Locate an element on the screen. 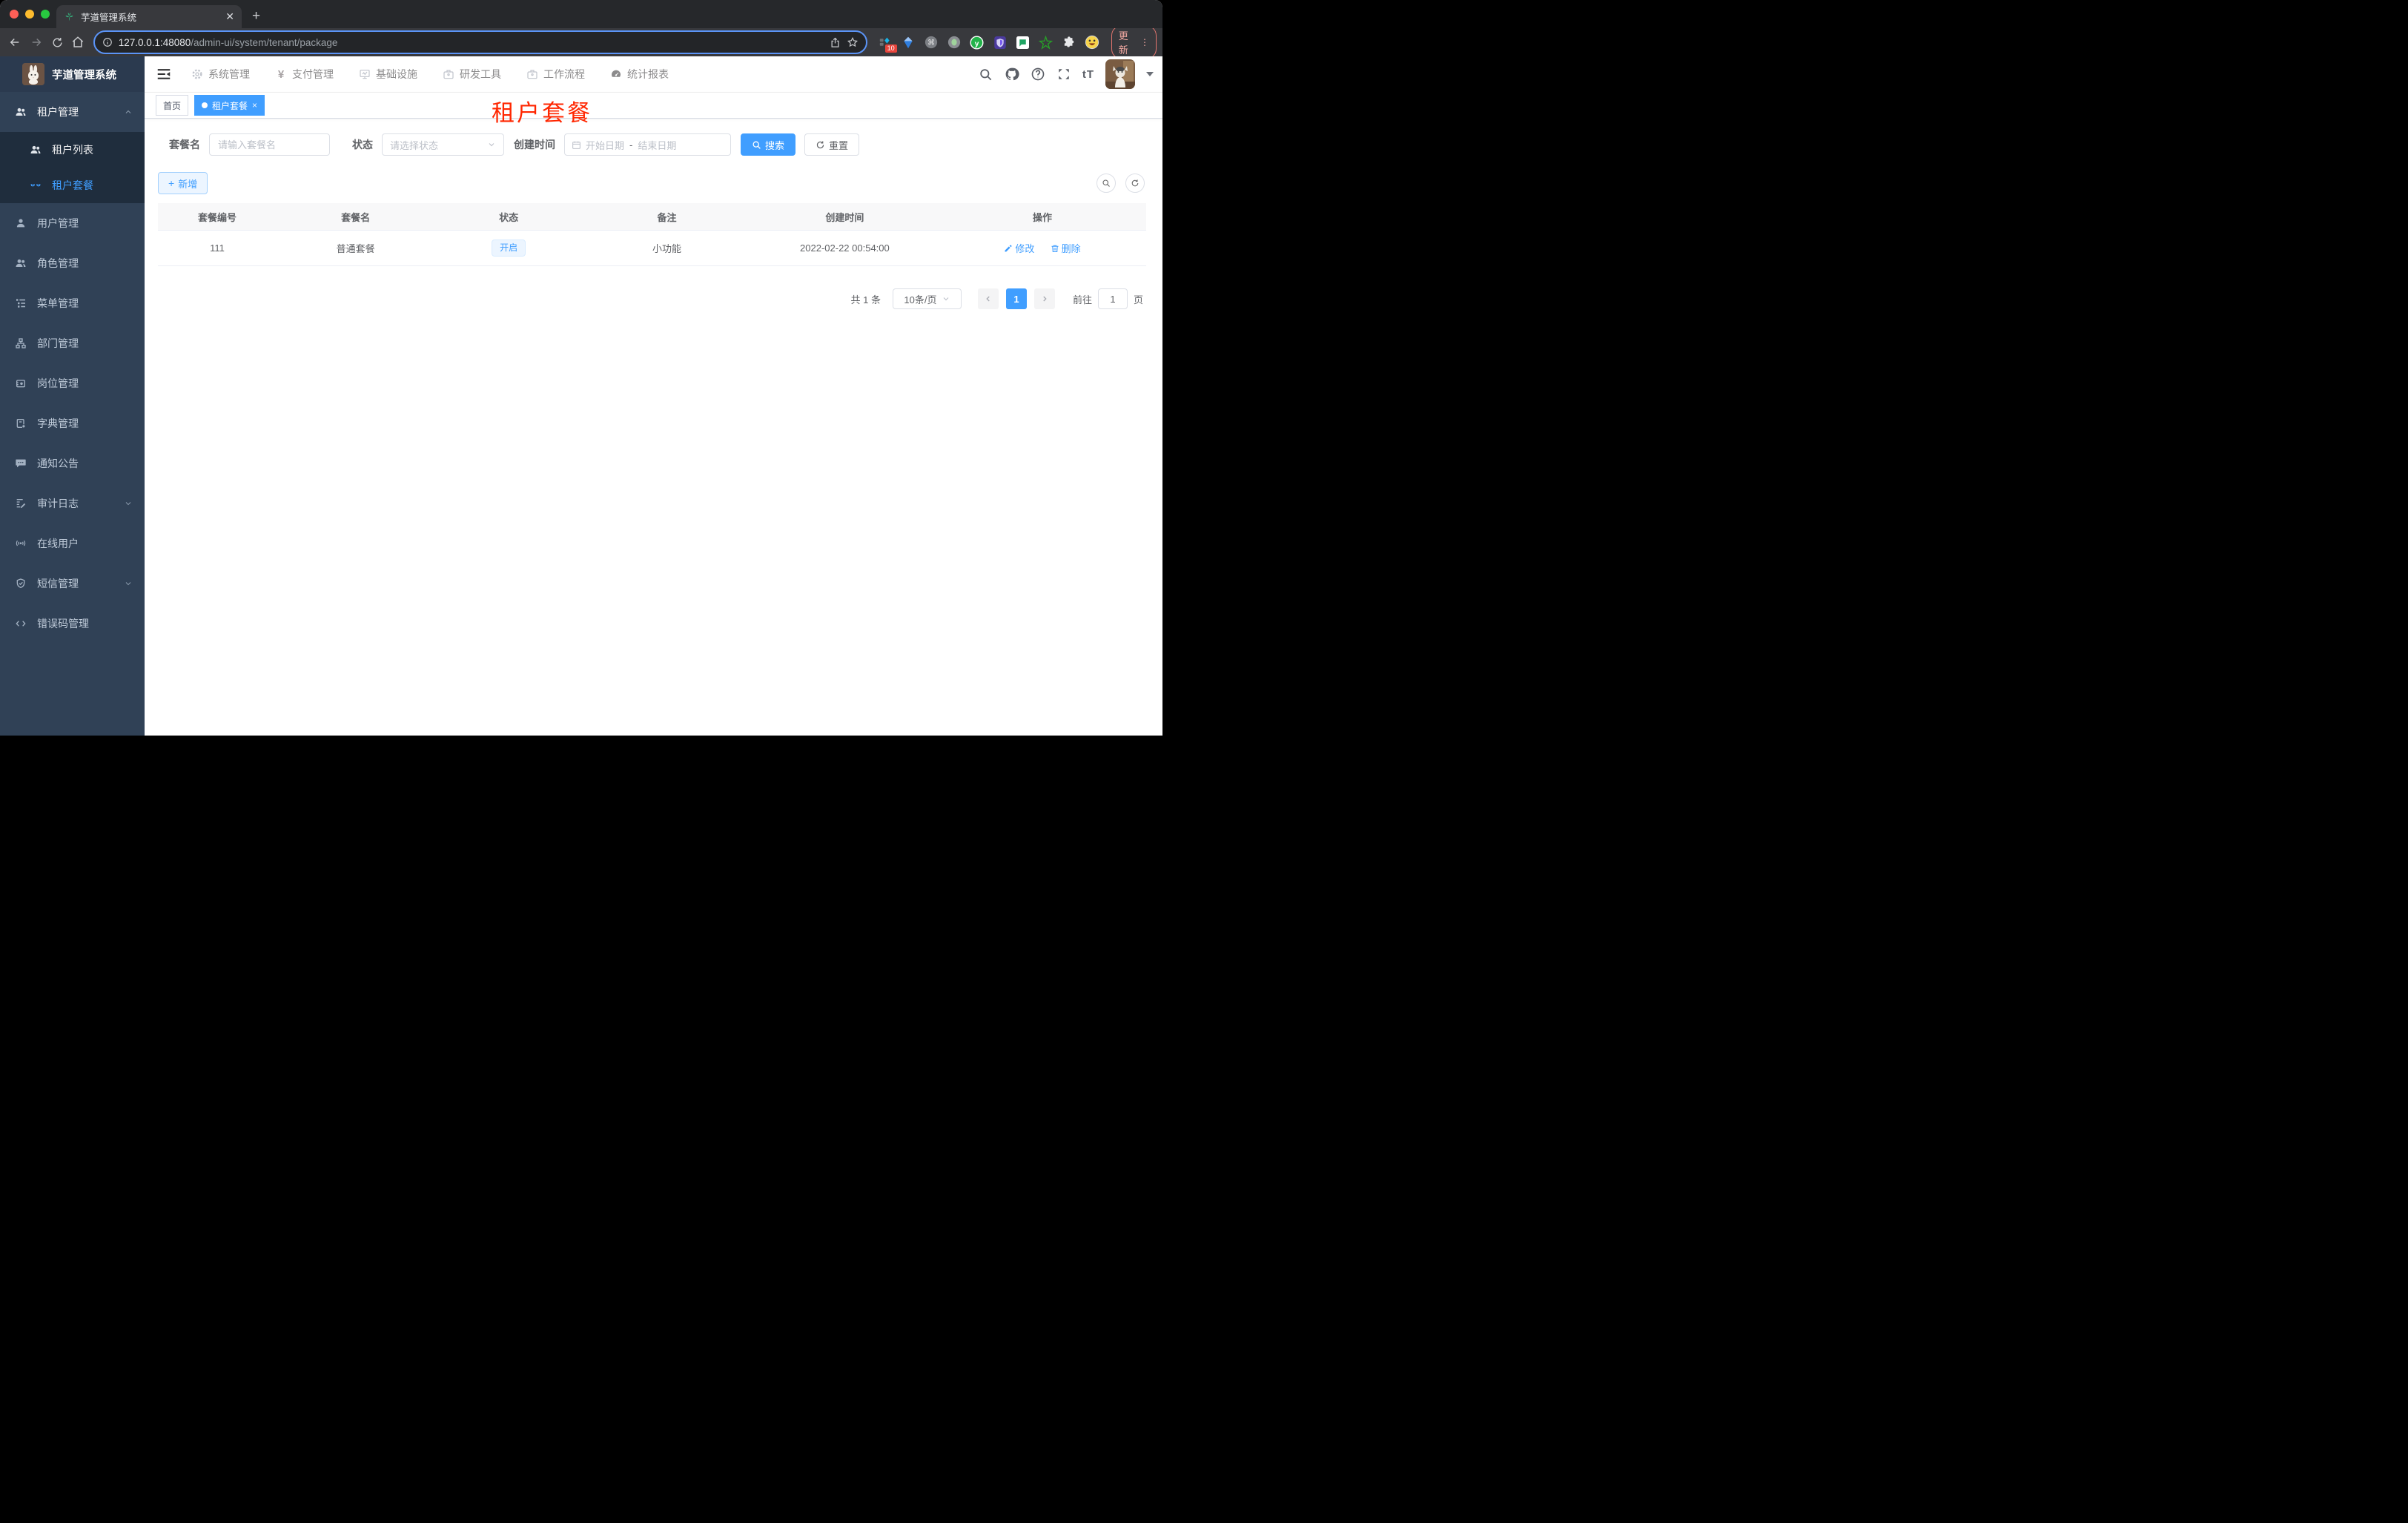 This screenshot has height=1523, width=2408. sidebar-item-sms-mgmt: 短信管理 is located at coordinates (72, 584).